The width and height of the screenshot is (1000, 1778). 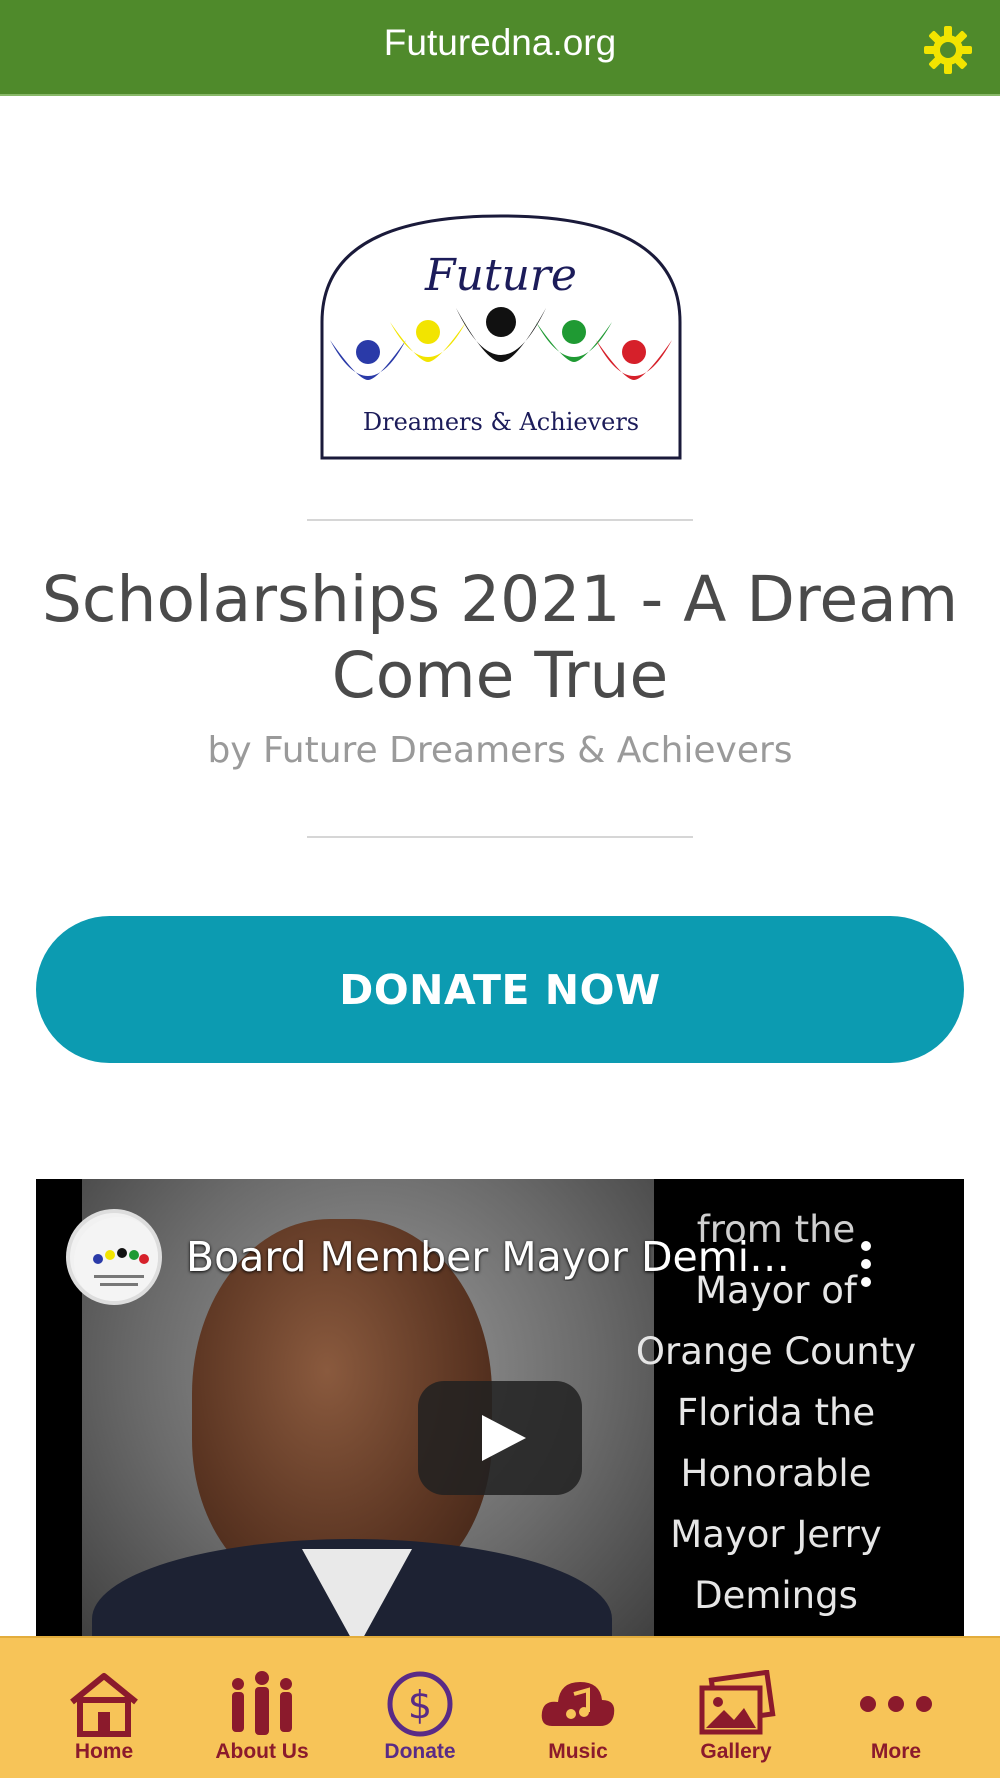 What do you see at coordinates (500, 637) in the screenshot?
I see `campaign-title: Scholarships 2021 - A Dream Come True` at bounding box center [500, 637].